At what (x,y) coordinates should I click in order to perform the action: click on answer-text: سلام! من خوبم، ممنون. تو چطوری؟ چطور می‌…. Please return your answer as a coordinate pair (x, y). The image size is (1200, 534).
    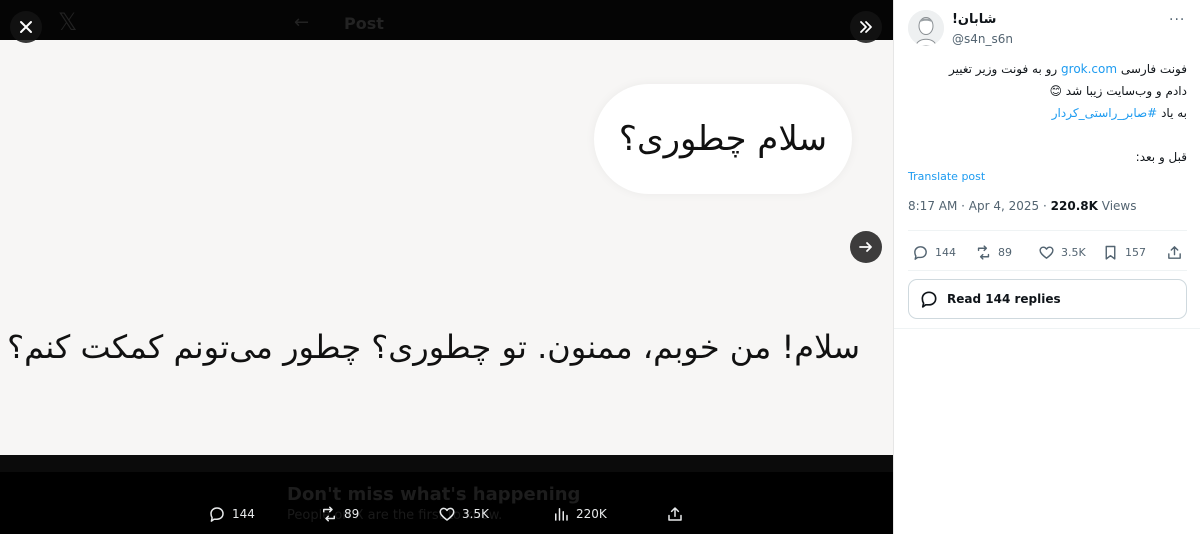
    Looking at the image, I should click on (433, 347).